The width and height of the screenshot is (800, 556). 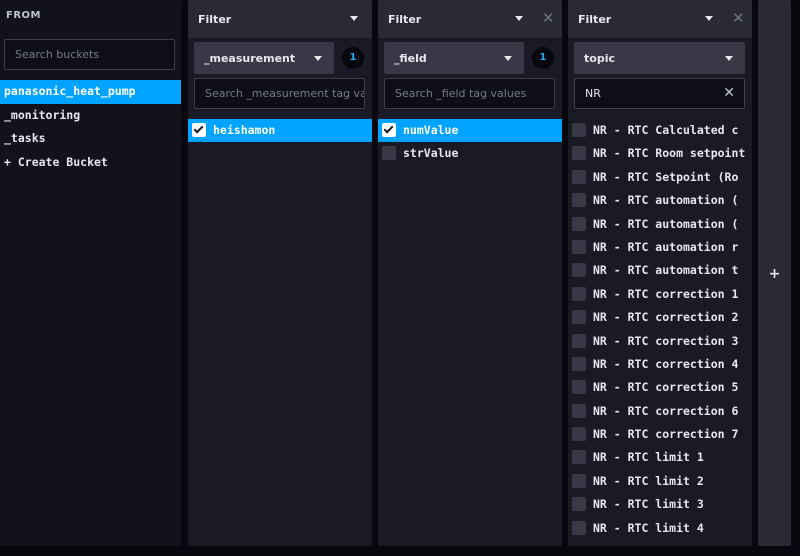 What do you see at coordinates (280, 19) in the screenshot?
I see `filter-header: Filter` at bounding box center [280, 19].